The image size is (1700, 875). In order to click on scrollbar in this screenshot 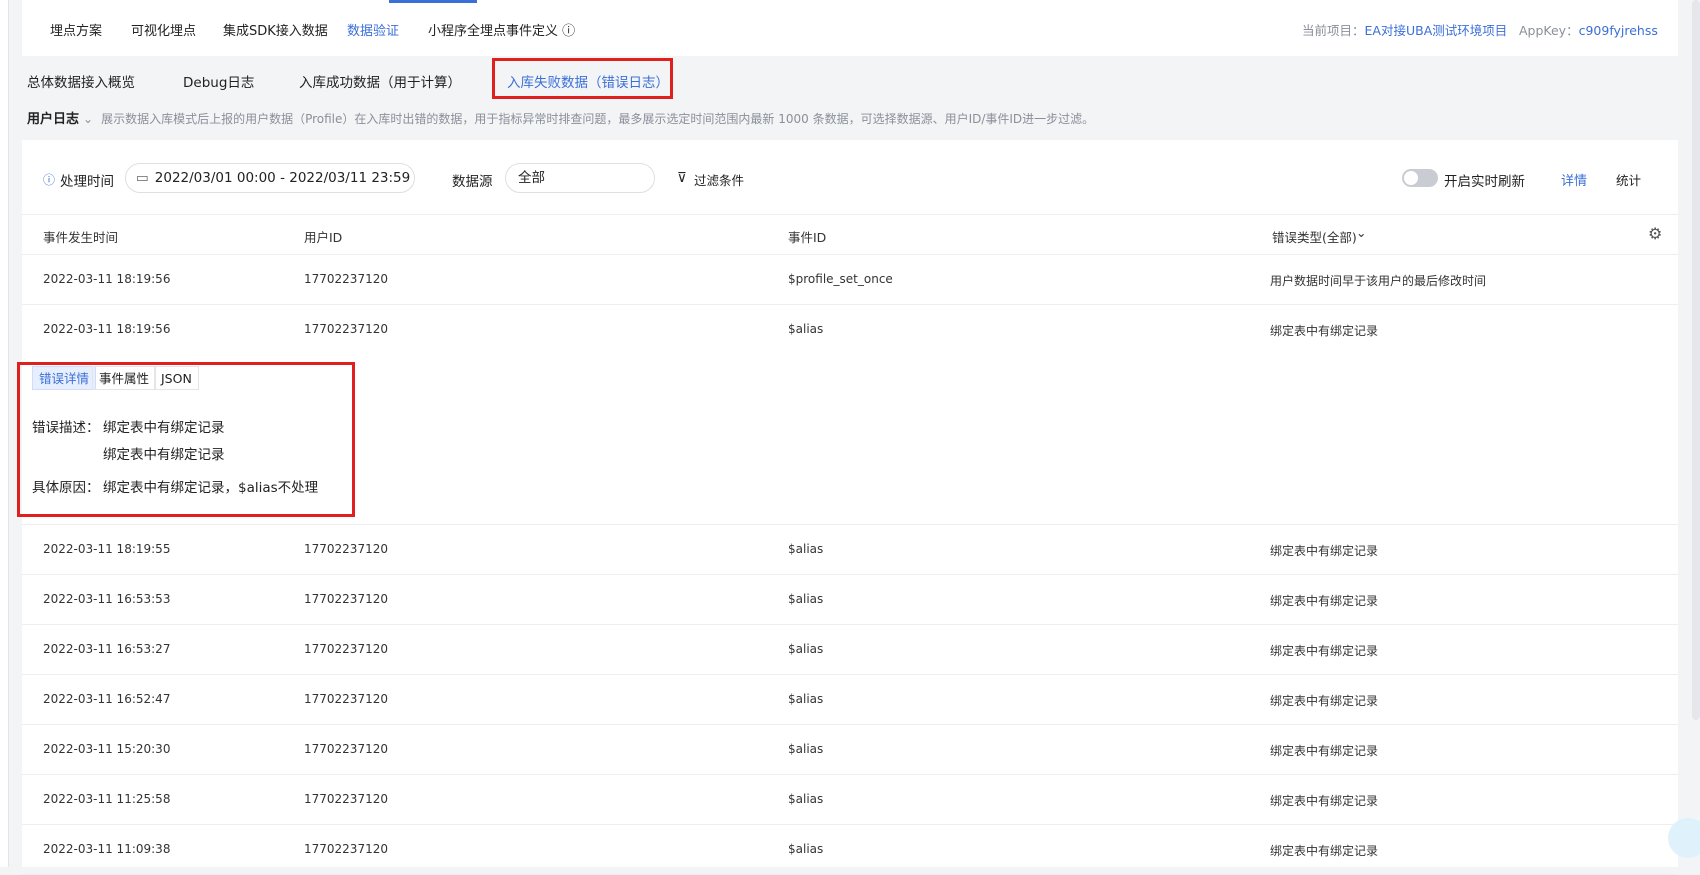, I will do `click(1696, 360)`.